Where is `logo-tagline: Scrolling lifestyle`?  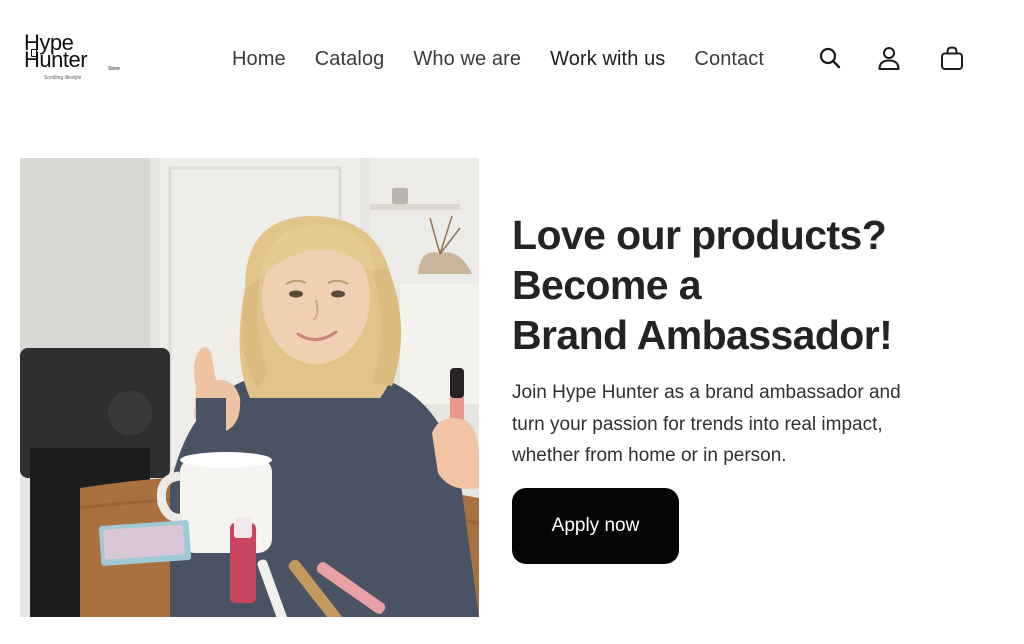
logo-tagline: Scrolling lifestyle is located at coordinates (63, 78).